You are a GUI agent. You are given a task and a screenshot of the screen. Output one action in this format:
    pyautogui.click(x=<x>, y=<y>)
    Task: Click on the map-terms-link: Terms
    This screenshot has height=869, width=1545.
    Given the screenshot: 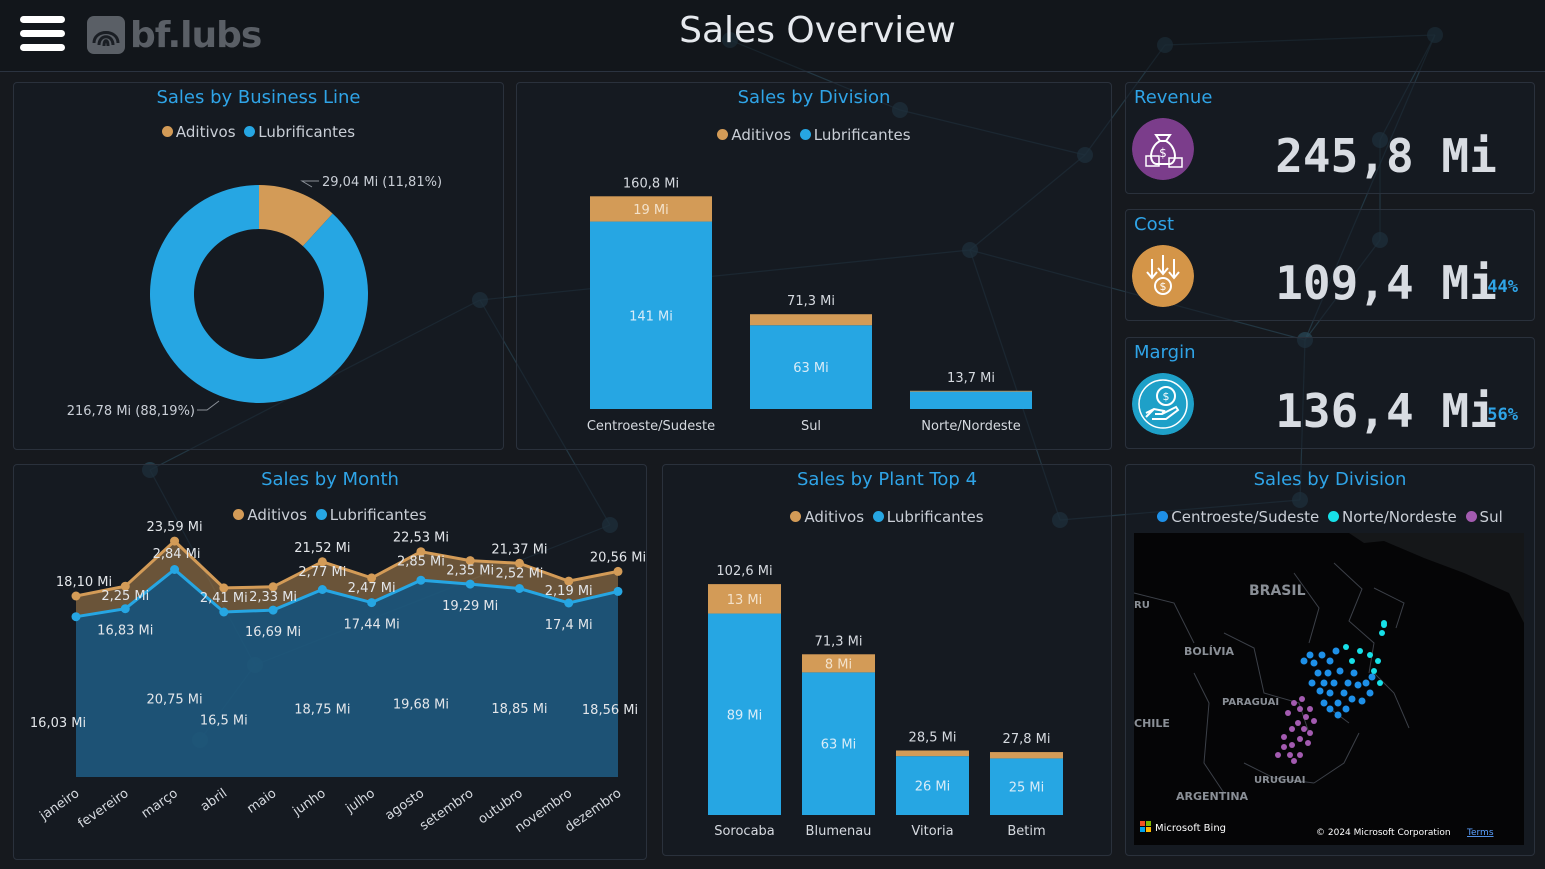 What is the action you would take?
    pyautogui.click(x=1480, y=833)
    